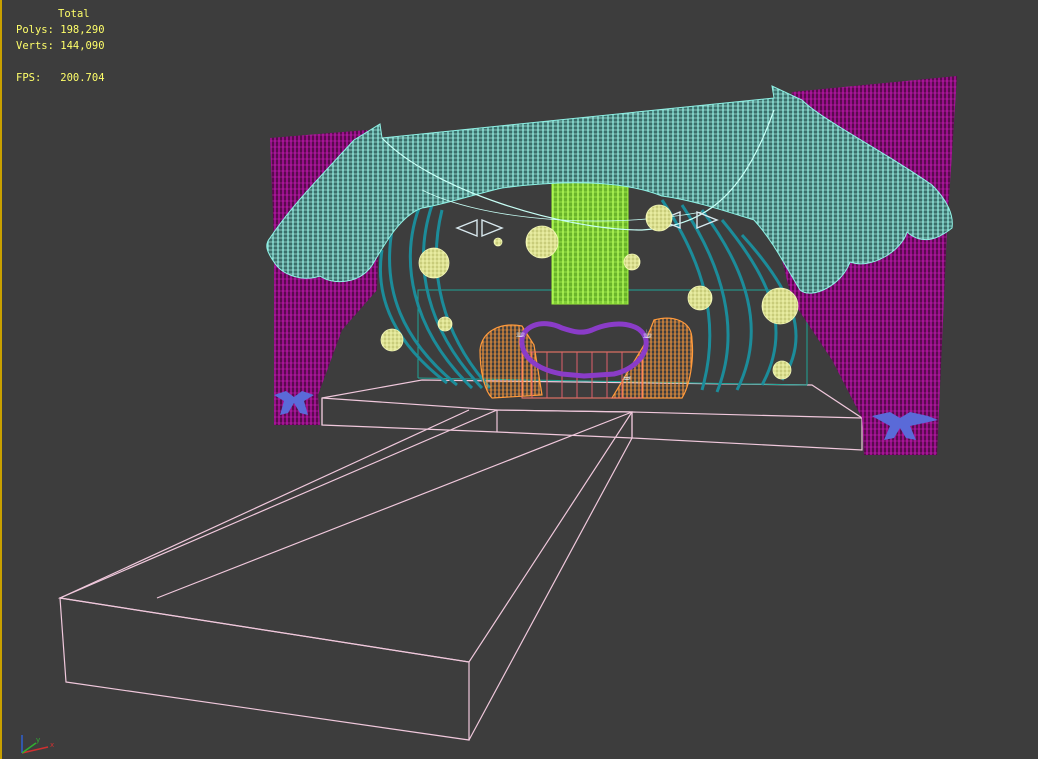  What do you see at coordinates (52, 745) in the screenshot?
I see `svg-text: x` at bounding box center [52, 745].